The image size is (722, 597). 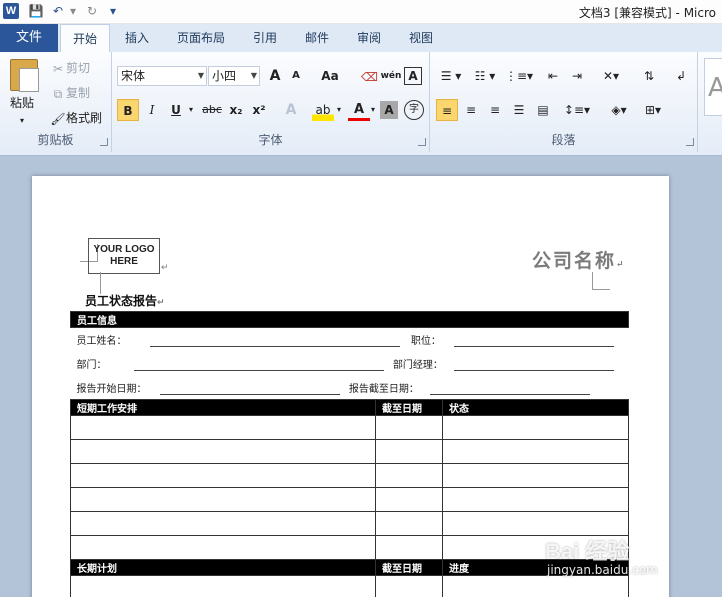 What do you see at coordinates (92, 11) in the screenshot?
I see `redo-icon: ↻` at bounding box center [92, 11].